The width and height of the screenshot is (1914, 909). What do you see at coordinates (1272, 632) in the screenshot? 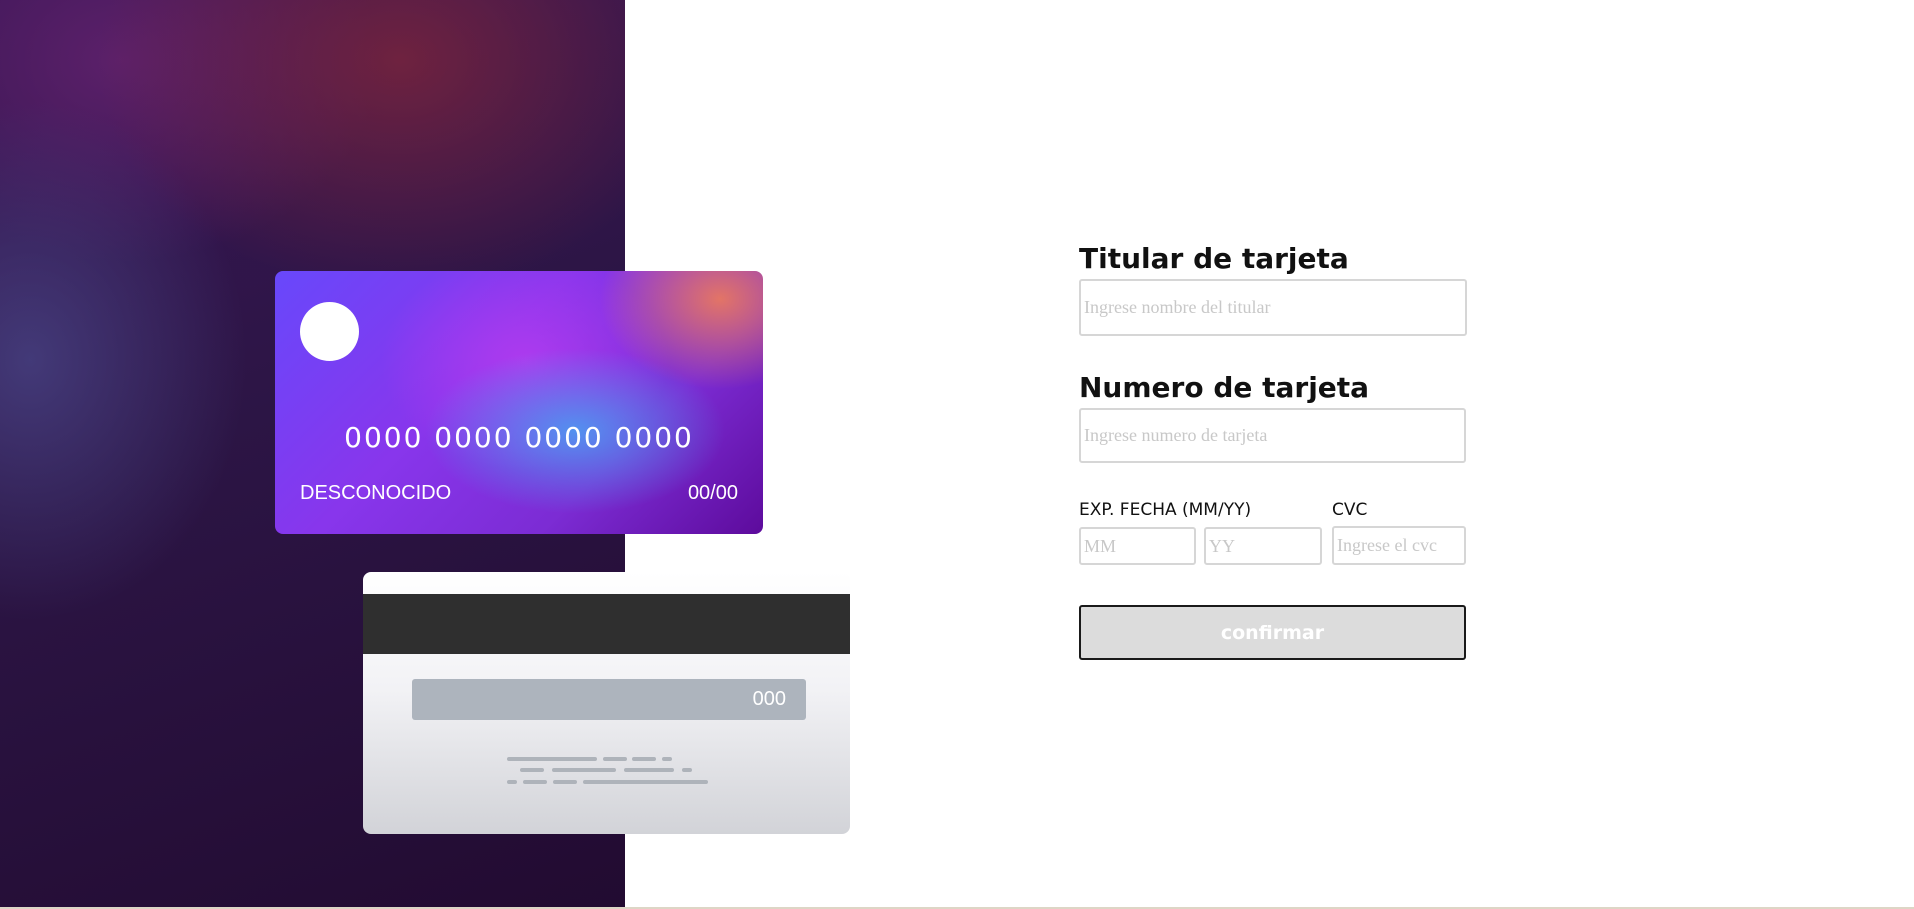
I see `confirm-button: confirmar` at bounding box center [1272, 632].